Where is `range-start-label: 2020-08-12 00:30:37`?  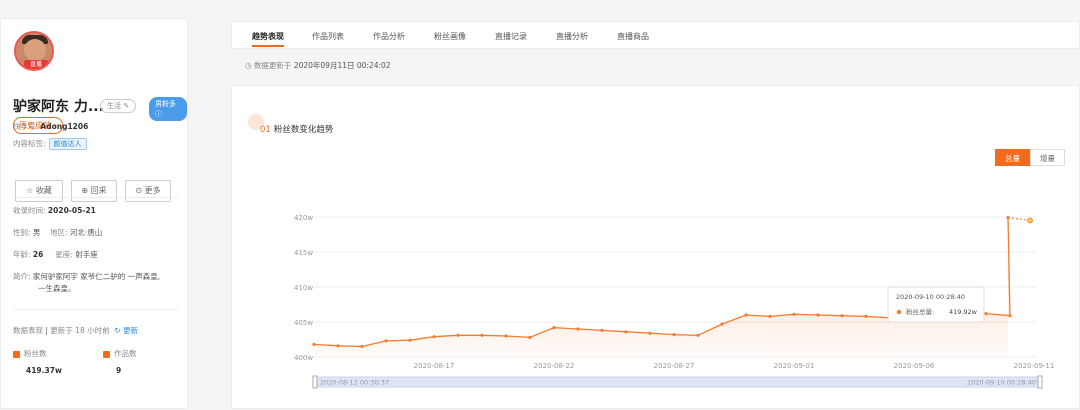
range-start-label: 2020-08-12 00:30:37 is located at coordinates (354, 383).